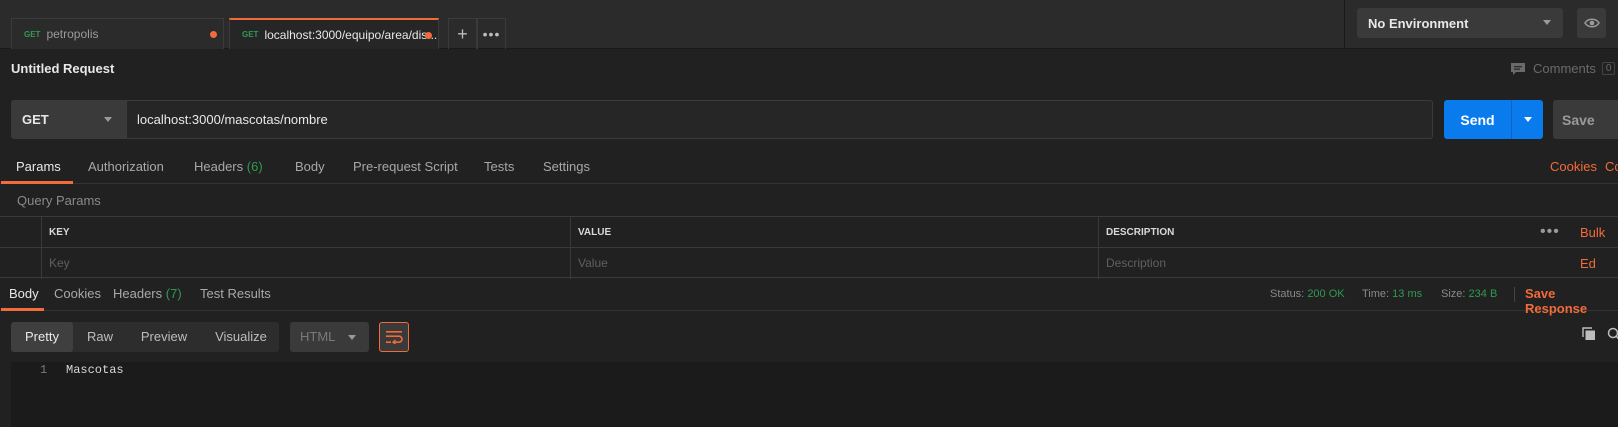 The width and height of the screenshot is (1618, 427). Describe the element at coordinates (62, 68) in the screenshot. I see `request-title: Untitled Request` at that location.